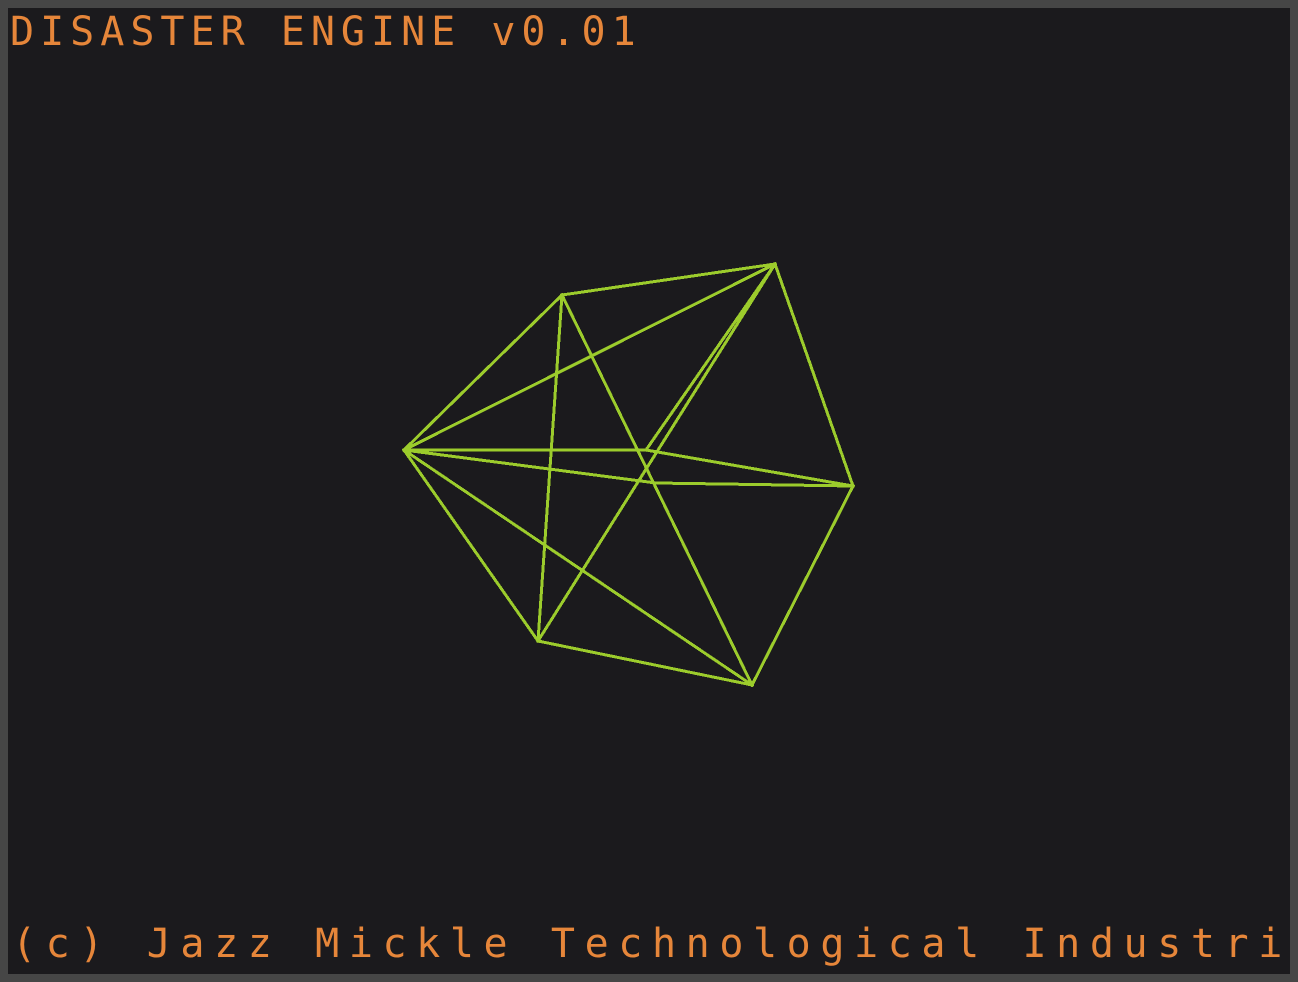 This screenshot has width=1298, height=982. I want to click on copyright-footer: (c) Jazz Mickle Technological Industries, so click(651, 944).